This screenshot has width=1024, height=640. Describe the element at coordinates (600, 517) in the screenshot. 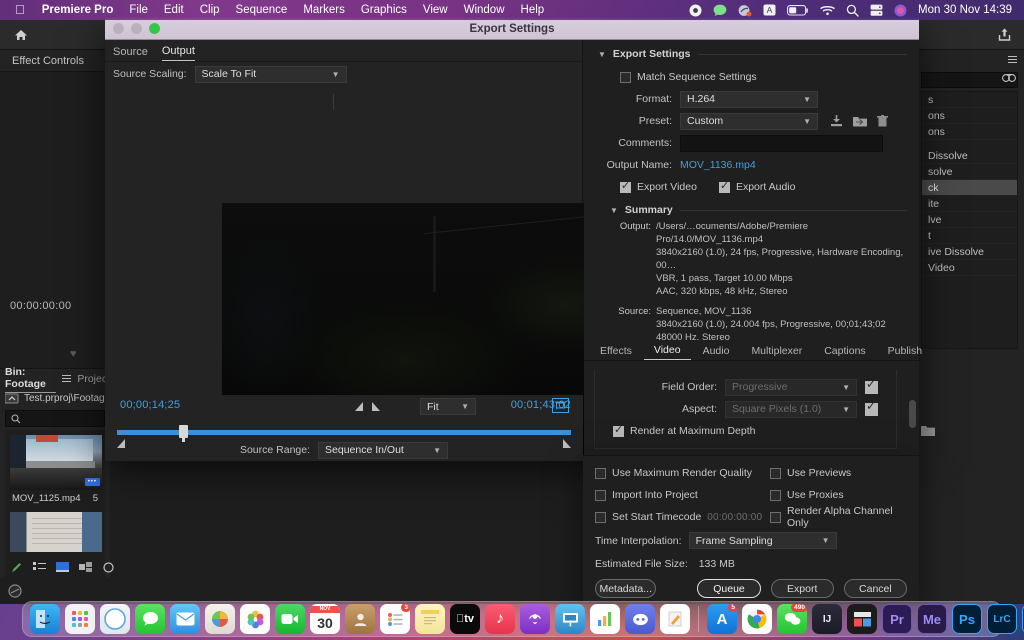

I see `set-start-timecode-checkbox` at that location.